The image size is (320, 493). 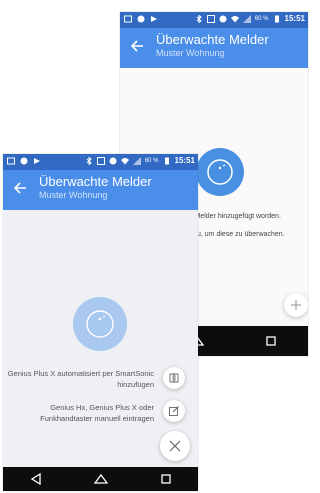 I want to click on edit-icon, so click(x=174, y=411).